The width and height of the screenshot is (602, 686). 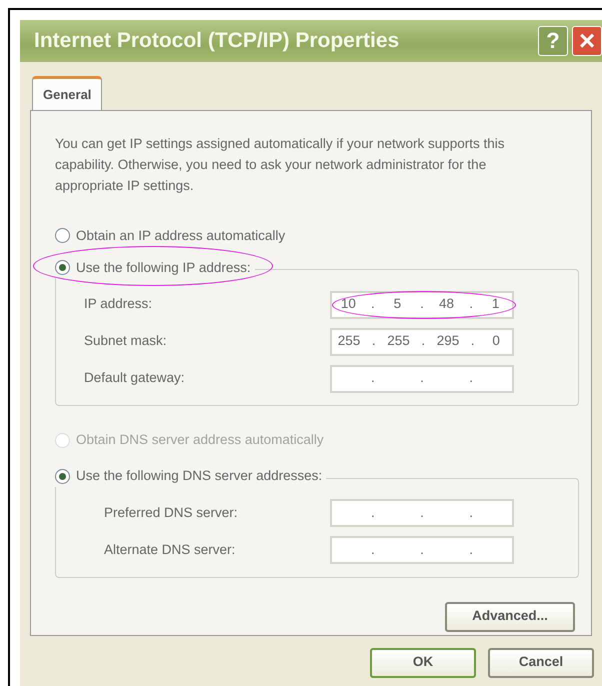 I want to click on field-label: Default gateway:, so click(x=134, y=378).